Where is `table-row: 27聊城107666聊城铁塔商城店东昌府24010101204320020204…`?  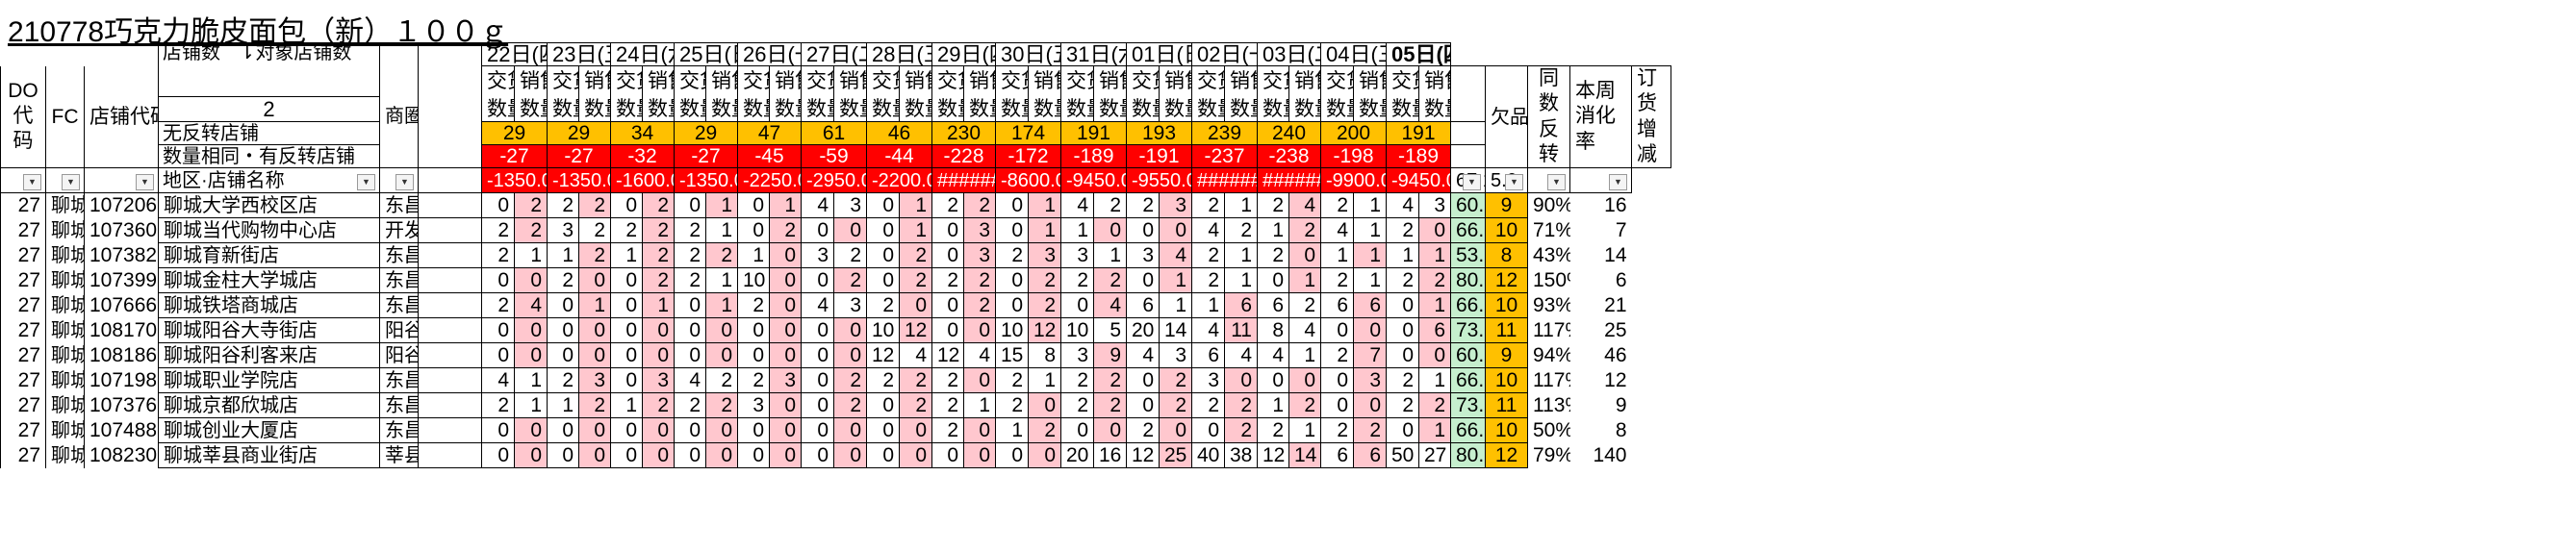
table-row: 27聊城107666聊城铁塔商城店东昌府24010101204320020204… is located at coordinates (853, 305).